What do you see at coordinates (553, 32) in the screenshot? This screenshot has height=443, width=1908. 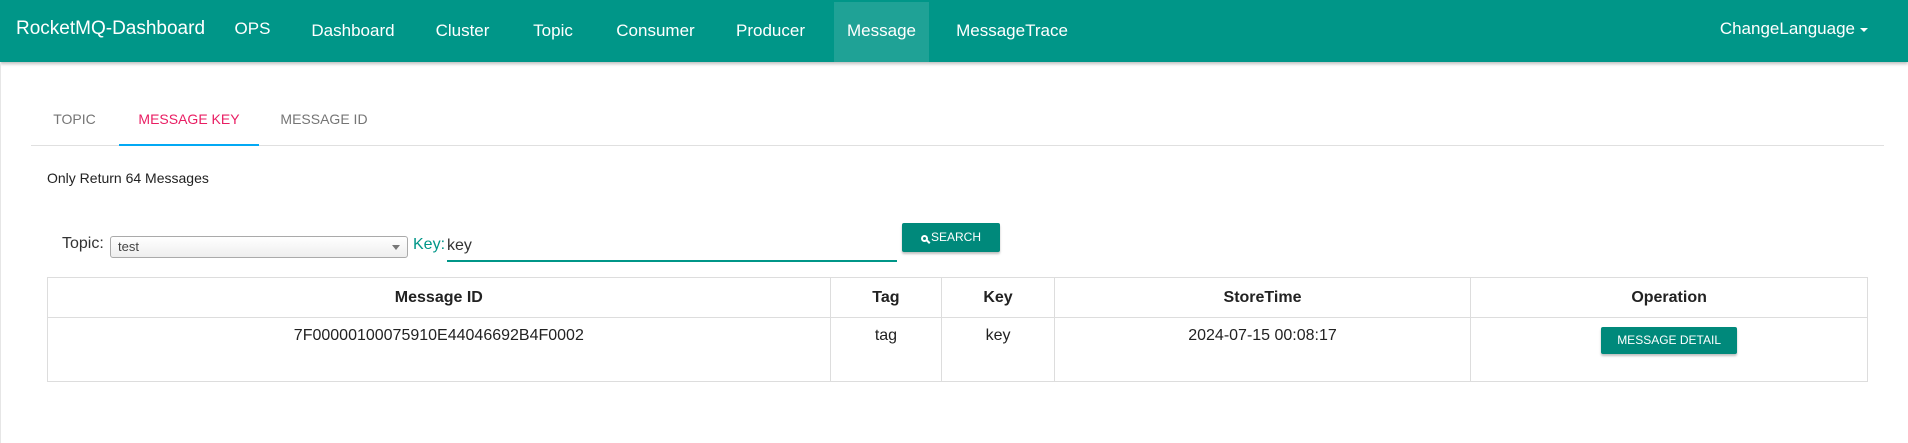 I see `nav-item-topic: Topic` at bounding box center [553, 32].